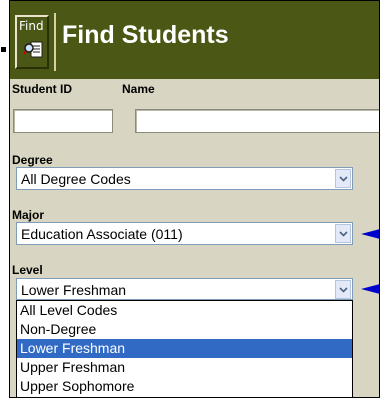  I want to click on level-dropdown-button, so click(343, 289).